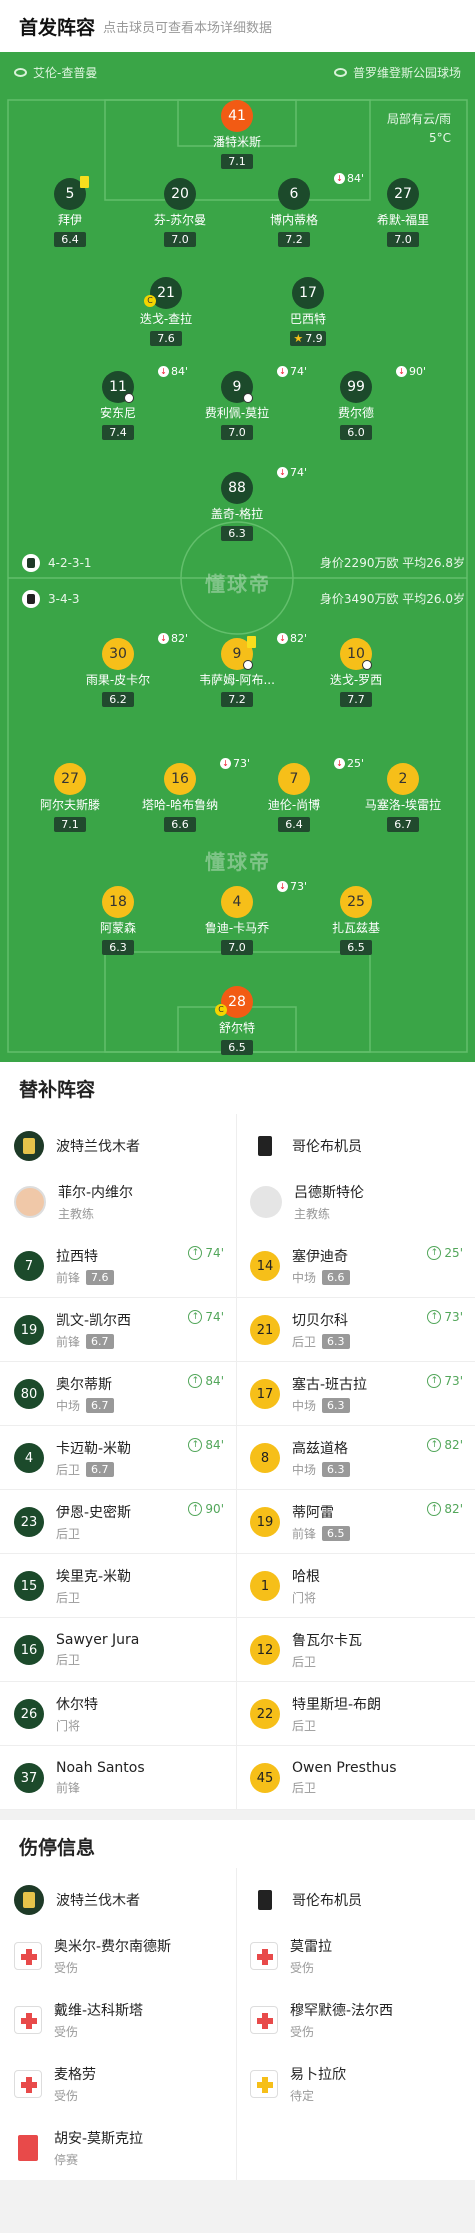  What do you see at coordinates (237, 1020) in the screenshot?
I see `player-28: 28 C 舒尔特 6.5` at bounding box center [237, 1020].